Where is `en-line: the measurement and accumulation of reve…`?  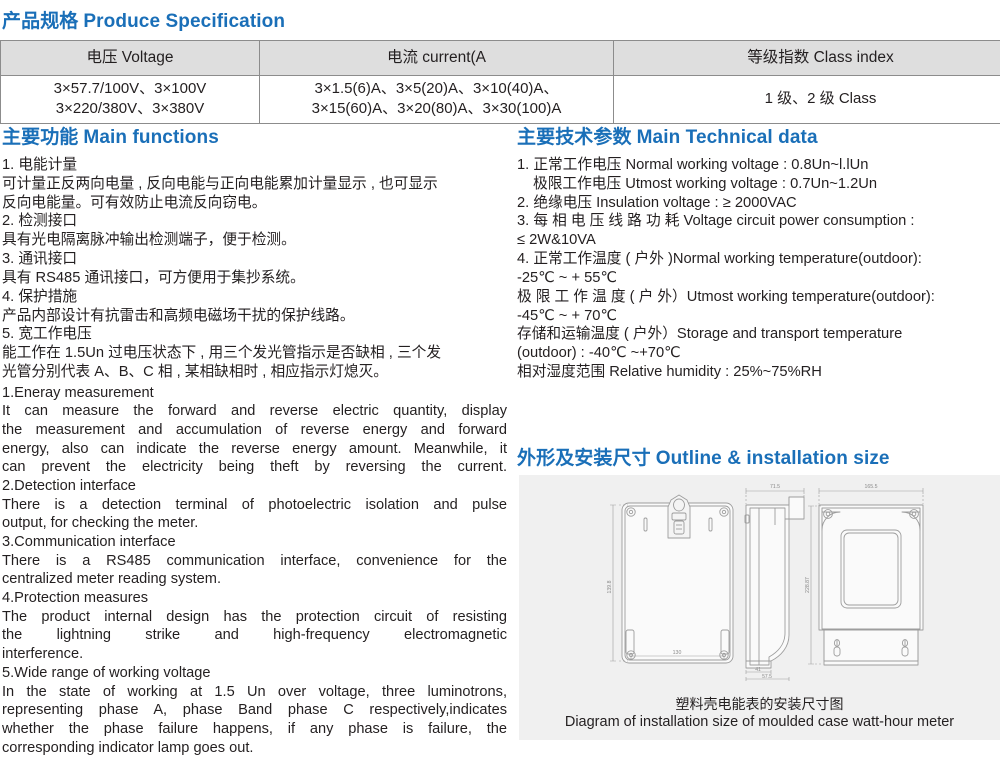 en-line: the measurement and accumulation of reve… is located at coordinates (254, 430).